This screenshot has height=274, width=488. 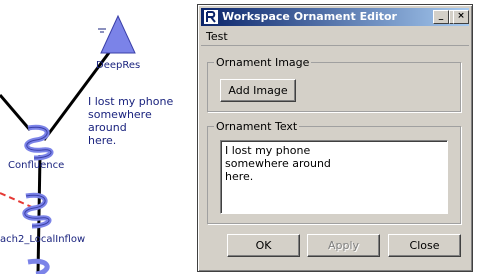 I want to click on ornament-line: somewhere around, so click(x=120, y=121).